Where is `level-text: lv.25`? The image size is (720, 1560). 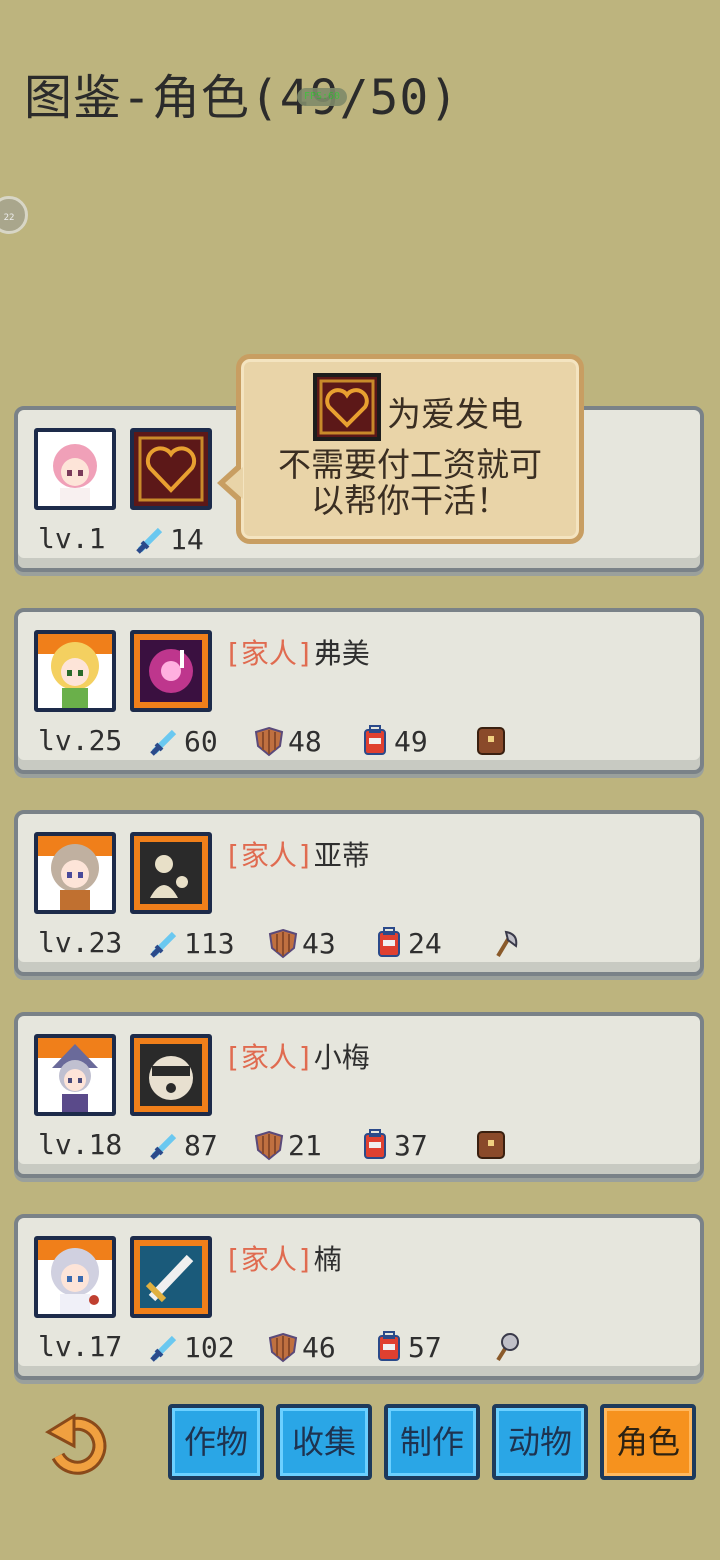
level-text: lv.25 is located at coordinates (80, 740).